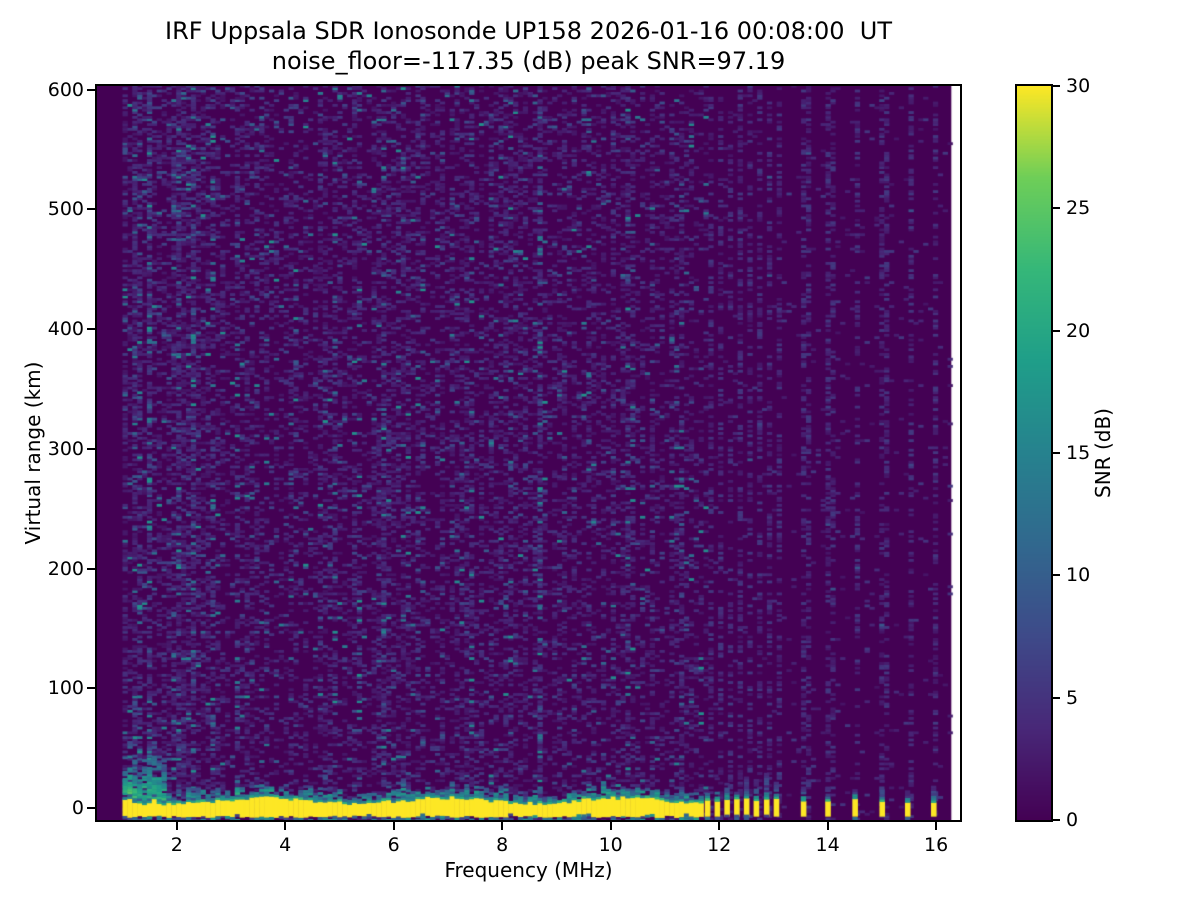  What do you see at coordinates (65, 209) in the screenshot?
I see `y-tick-label: 500` at bounding box center [65, 209].